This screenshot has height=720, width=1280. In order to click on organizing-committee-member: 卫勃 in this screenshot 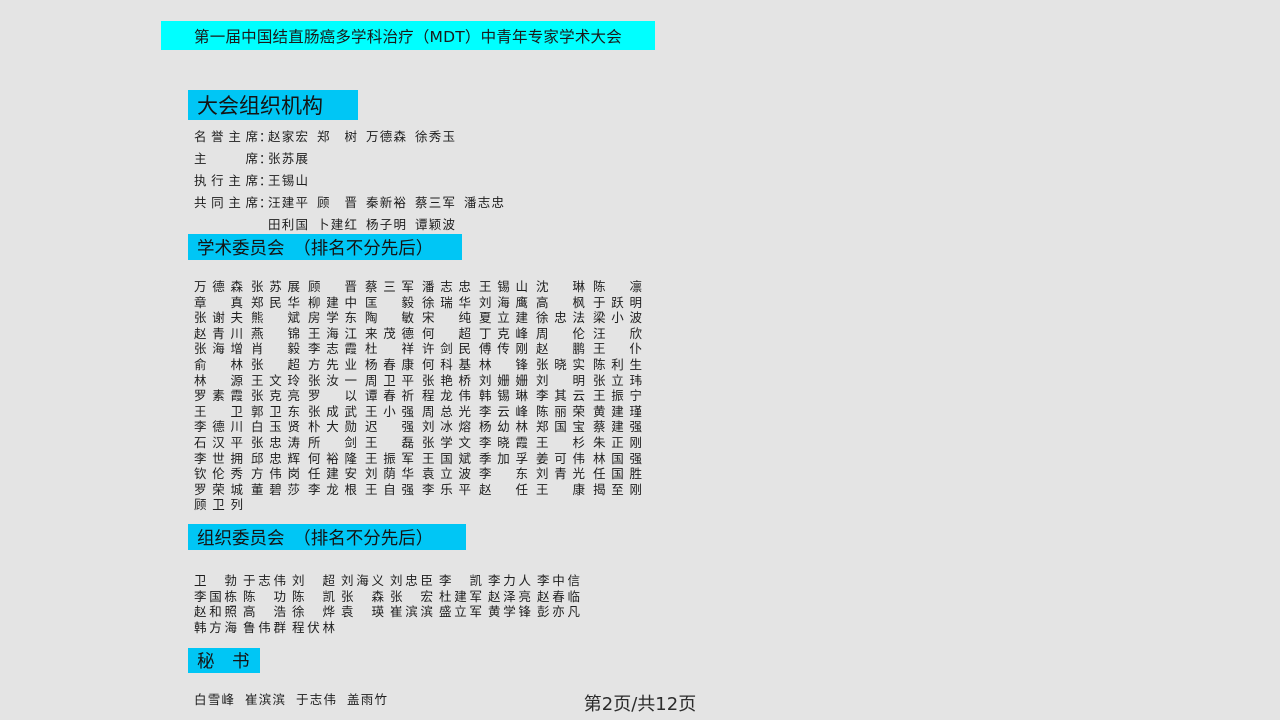, I will do `click(215, 580)`.